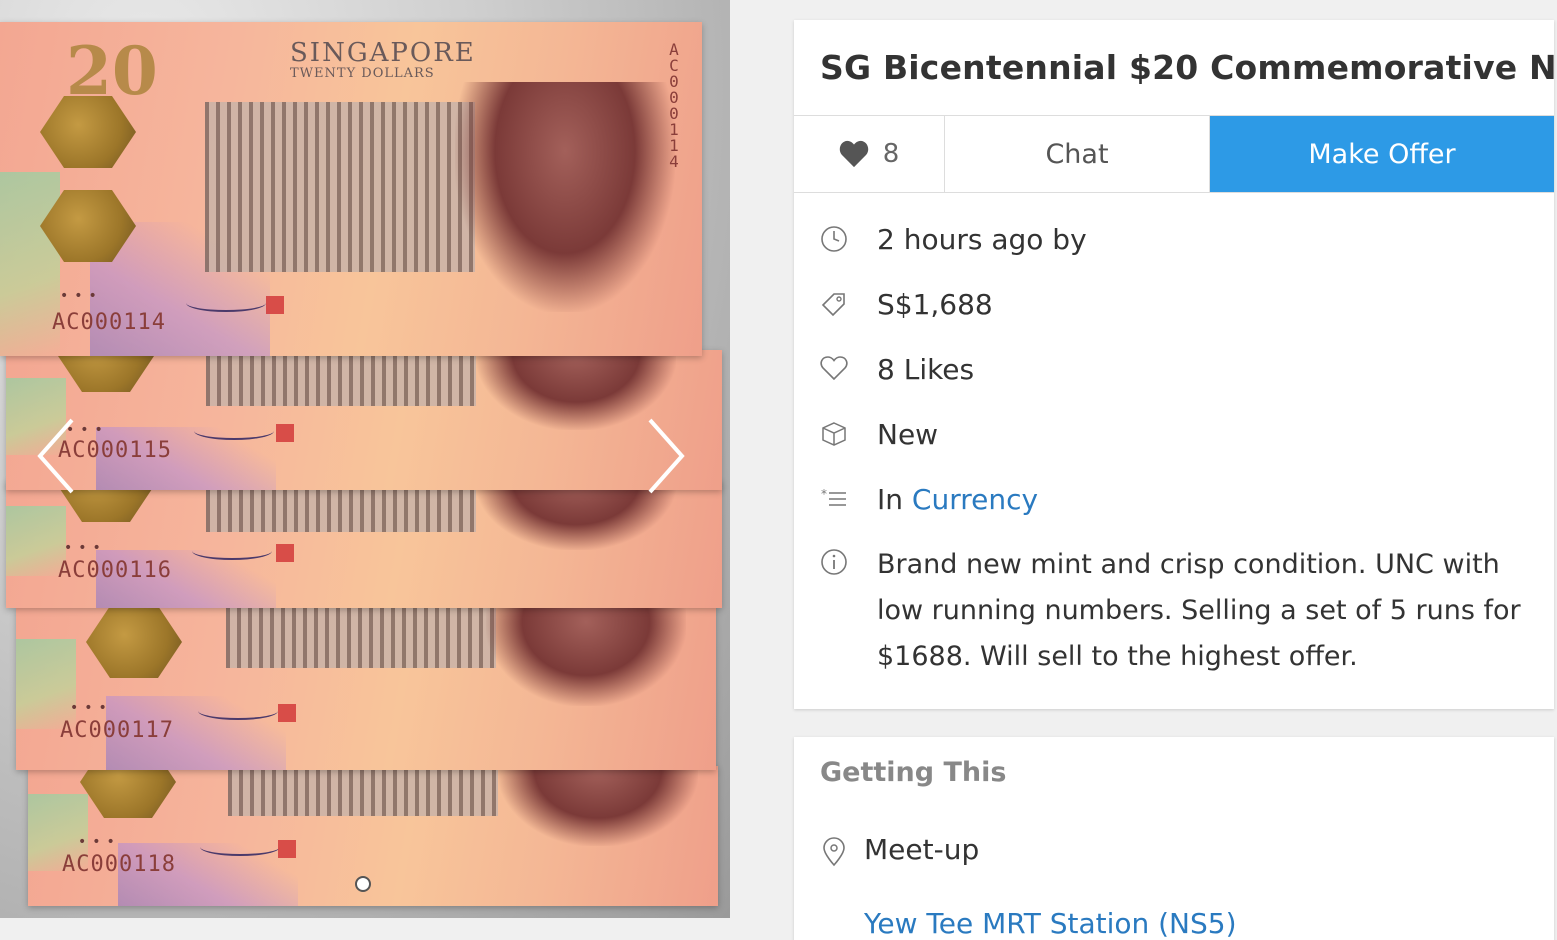  I want to click on description-row, so click(835, 562).